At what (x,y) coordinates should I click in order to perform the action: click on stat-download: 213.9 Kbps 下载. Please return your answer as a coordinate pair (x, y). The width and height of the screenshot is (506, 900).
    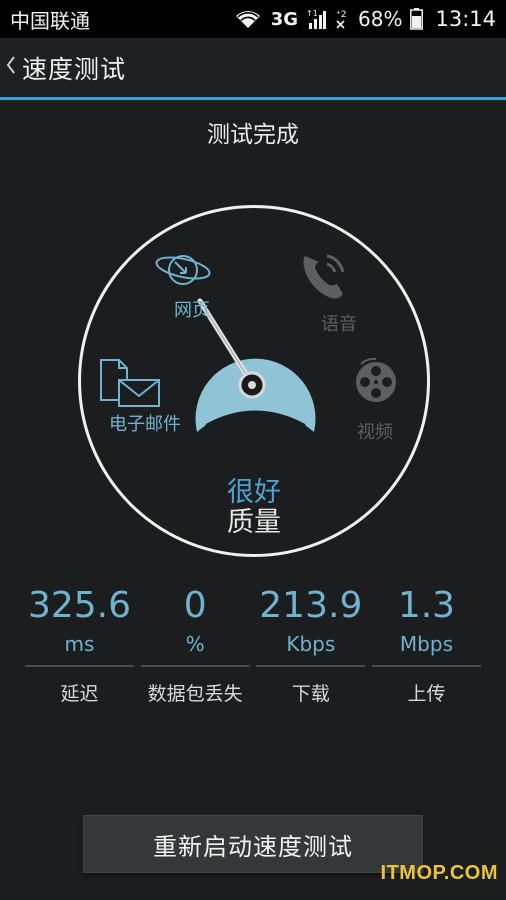
    Looking at the image, I should click on (310, 645).